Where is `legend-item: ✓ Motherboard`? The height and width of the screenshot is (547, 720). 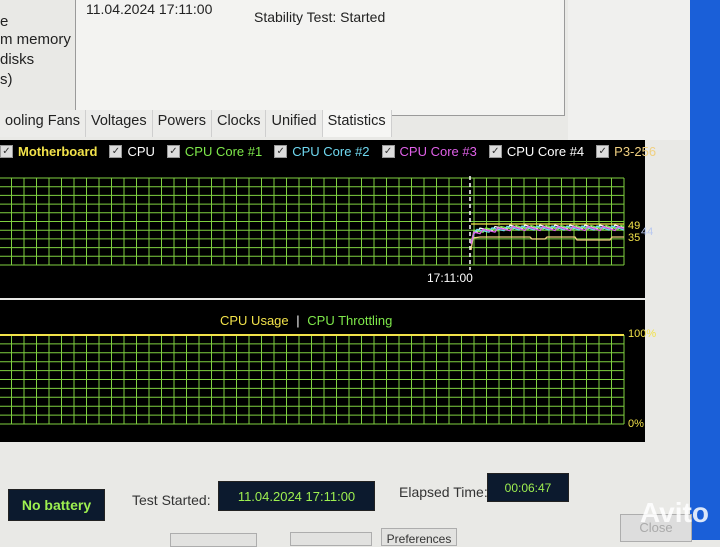
legend-item: ✓ Motherboard is located at coordinates (48, 151).